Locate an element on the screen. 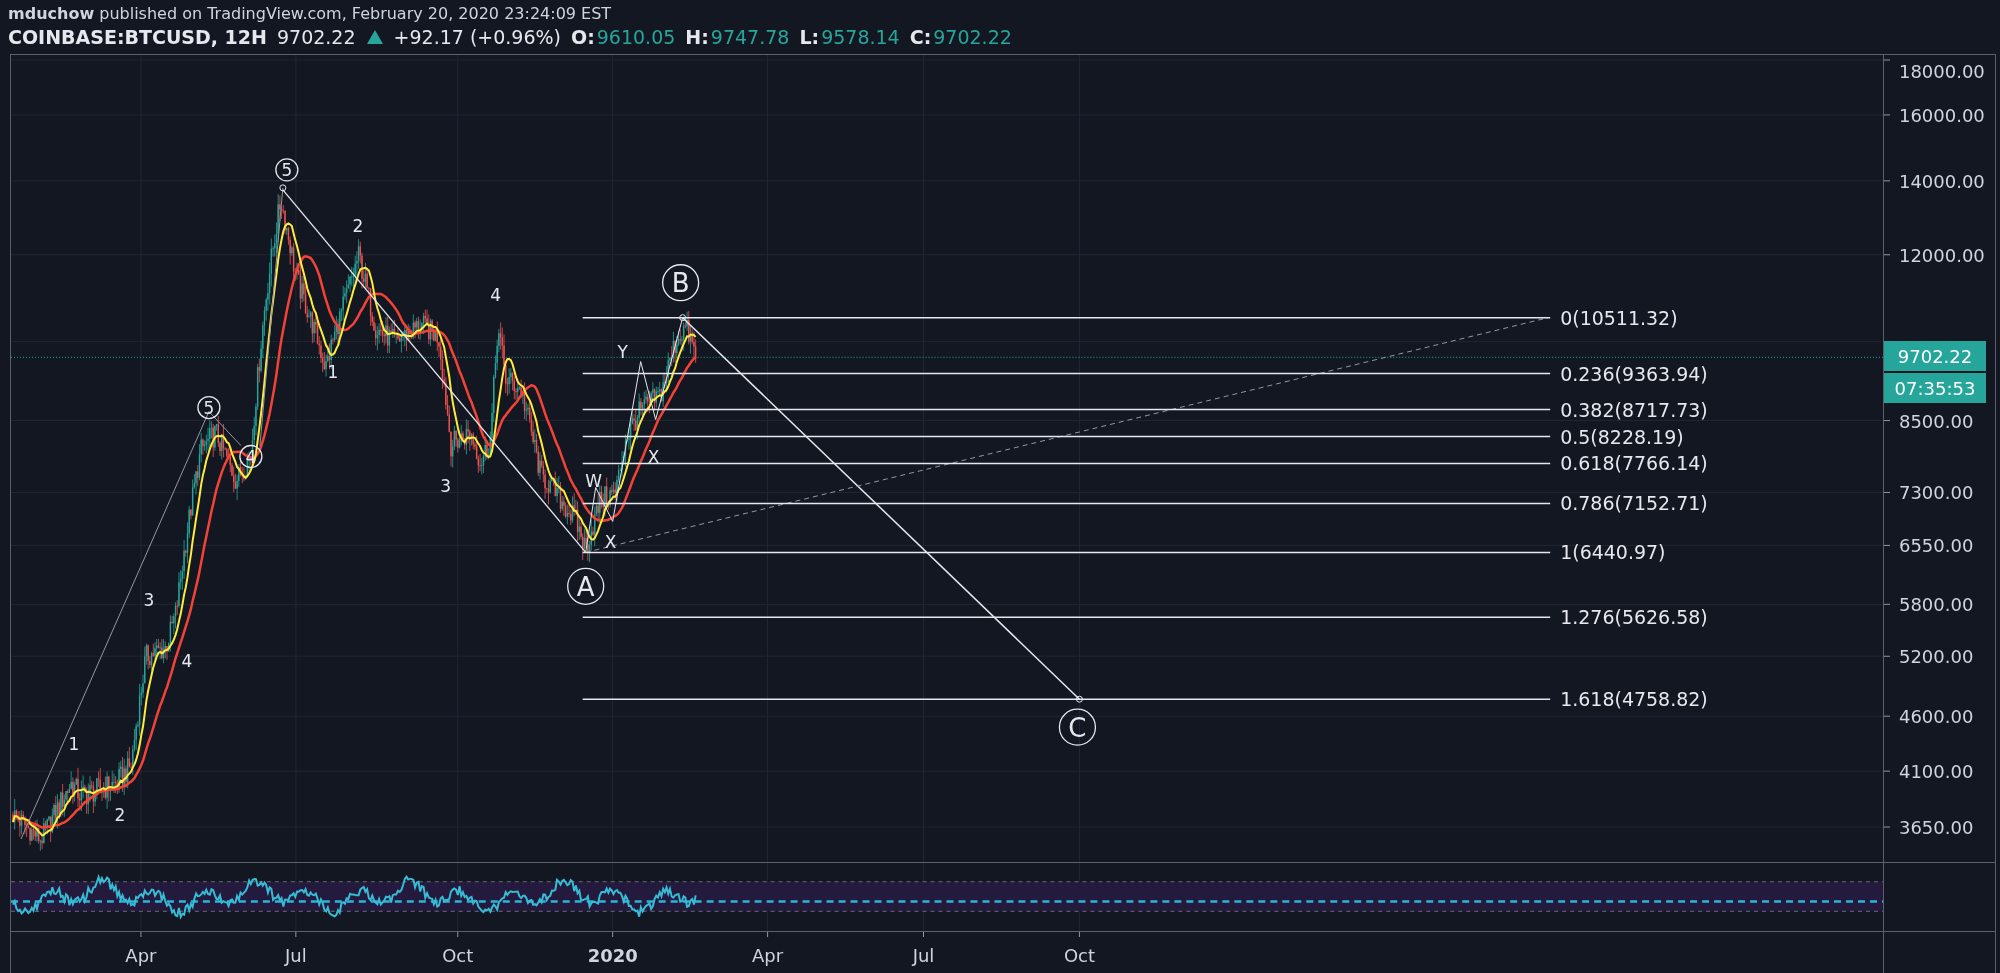  fibonacci-level-label: 0.5(8228.19) is located at coordinates (1622, 436).